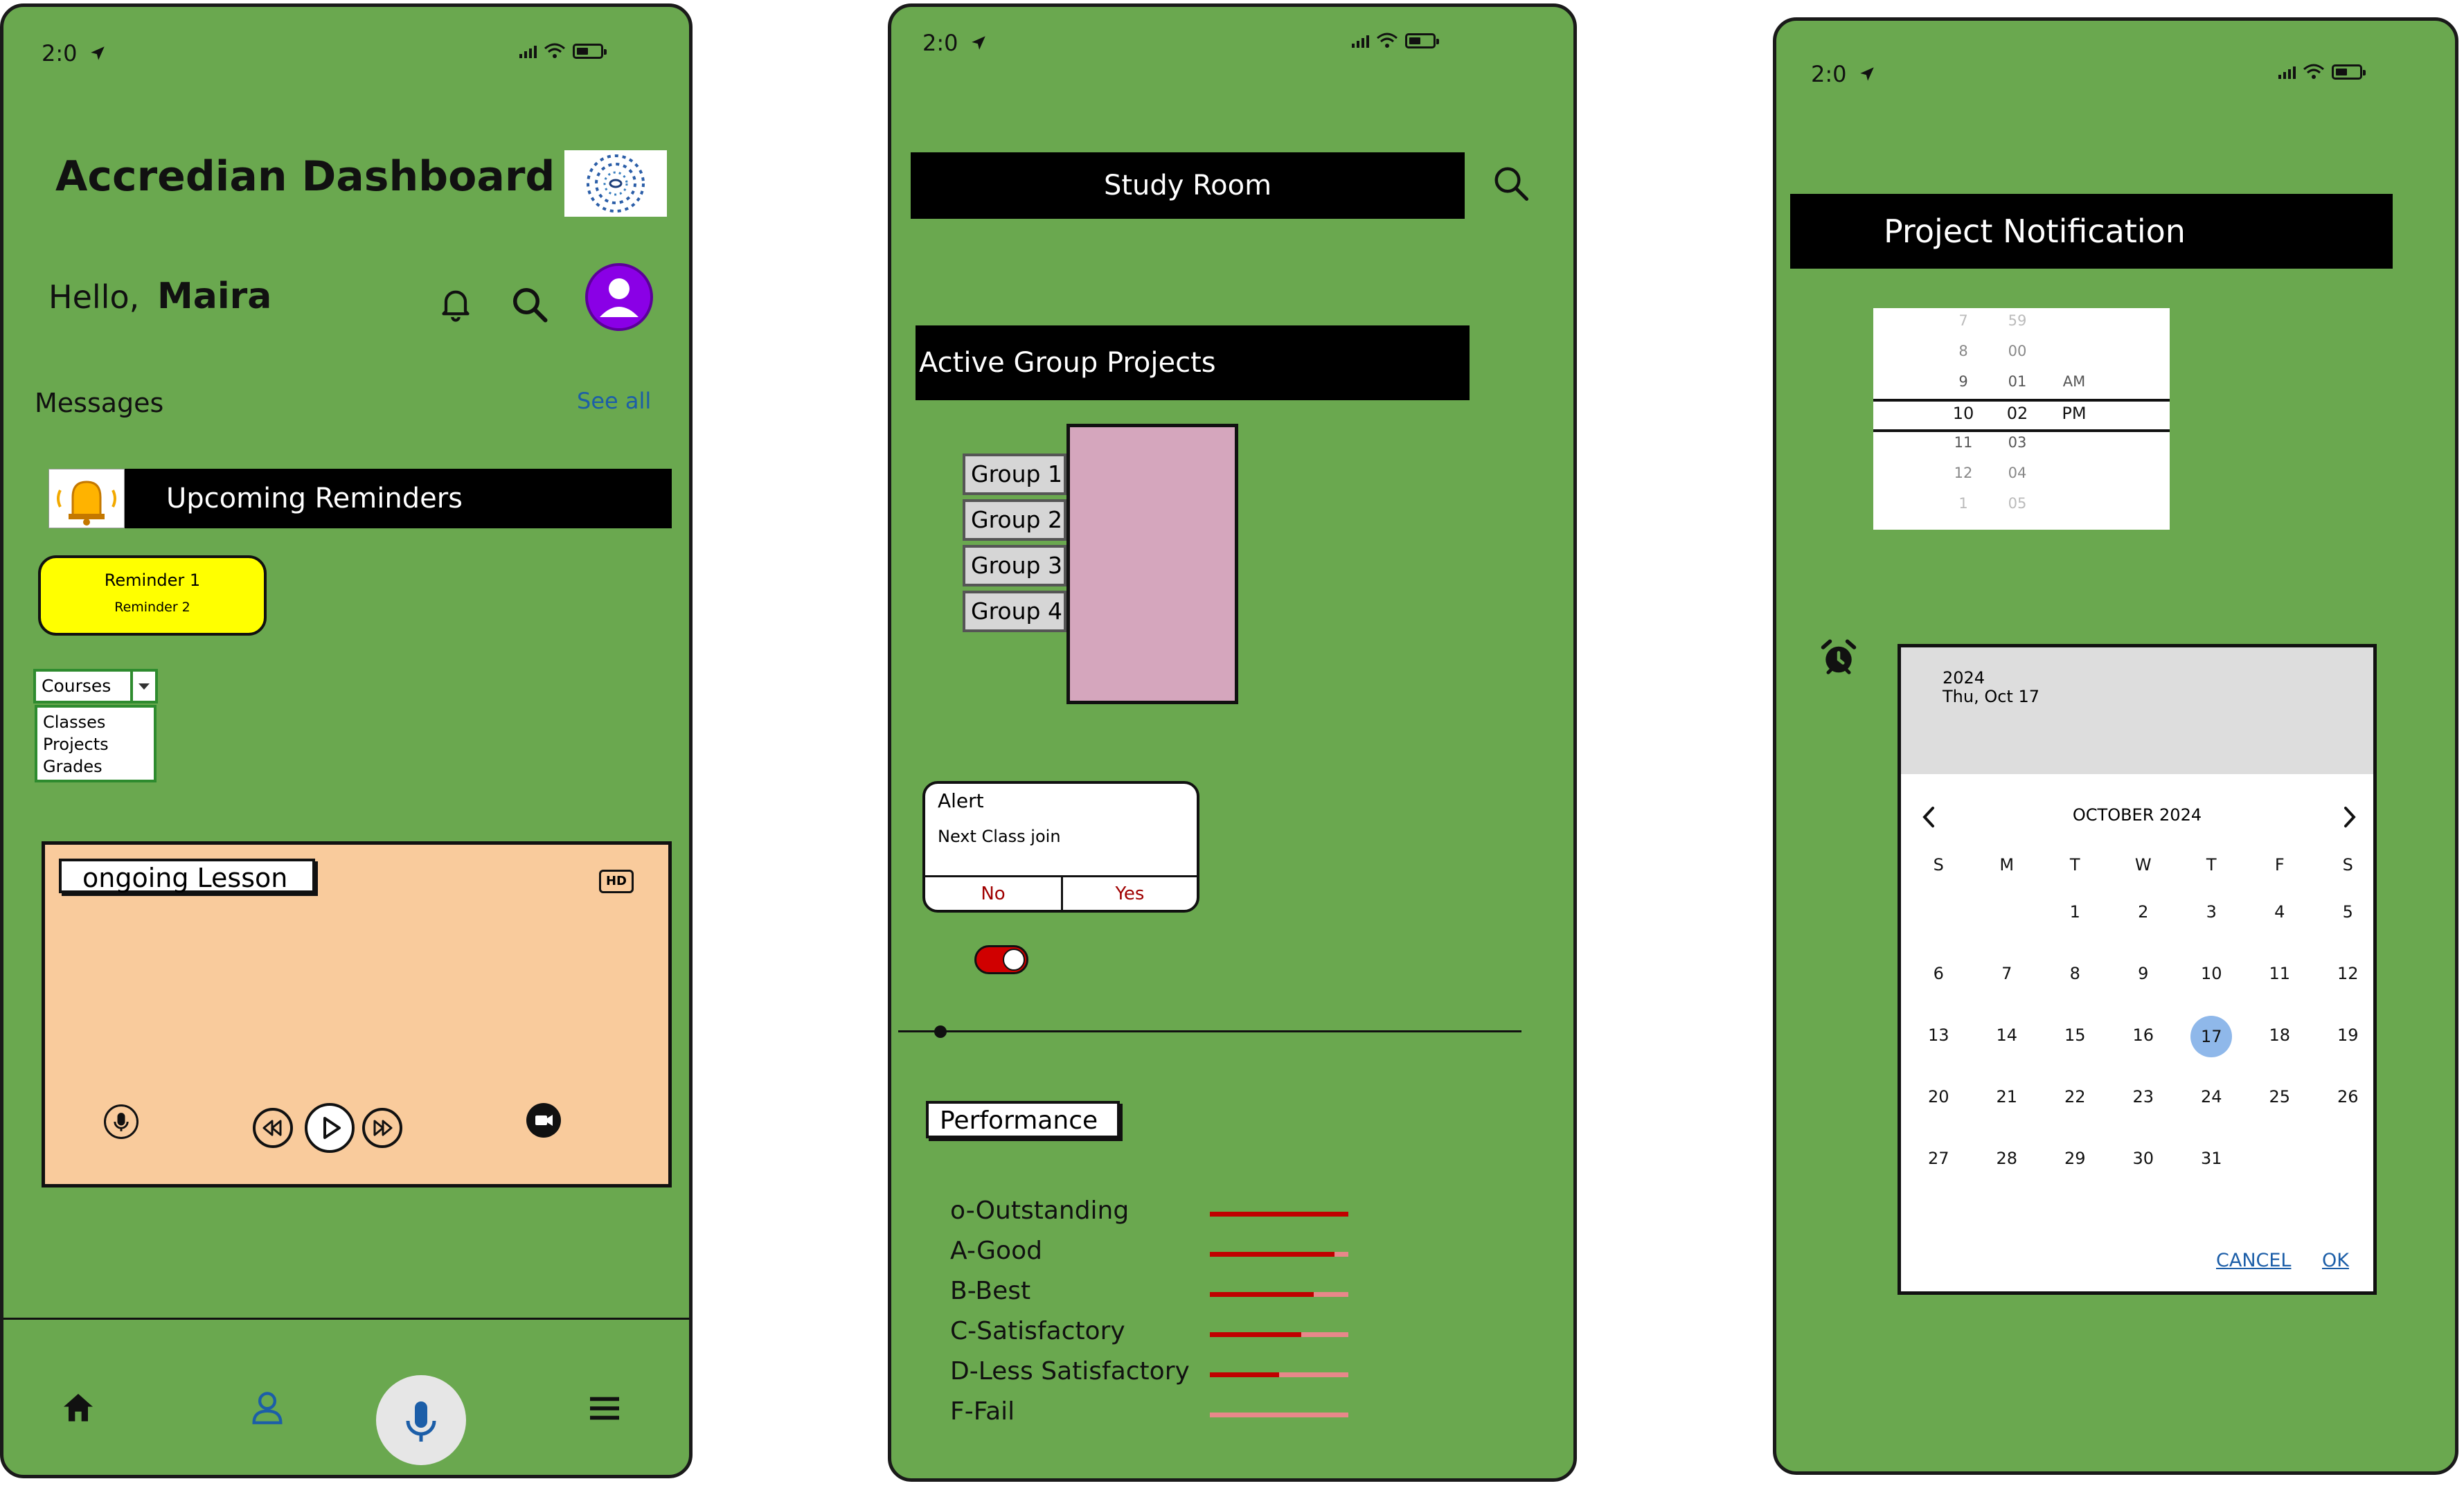 This screenshot has height=1506, width=2464. I want to click on hour-option: 1, so click(1963, 504).